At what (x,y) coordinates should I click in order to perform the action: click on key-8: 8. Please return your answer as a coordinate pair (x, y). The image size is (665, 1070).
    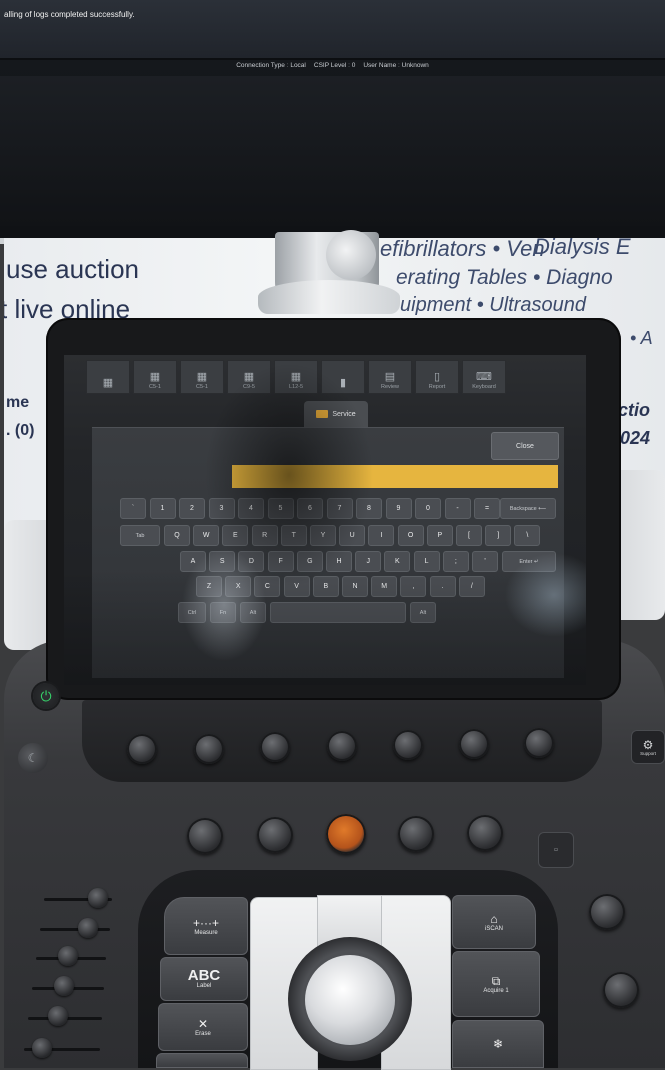
    Looking at the image, I should click on (369, 508).